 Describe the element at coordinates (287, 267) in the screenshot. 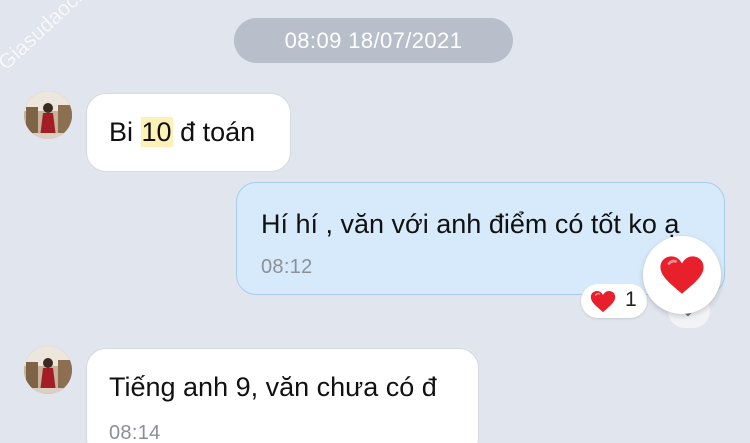

I see `message-time: 08:12` at that location.